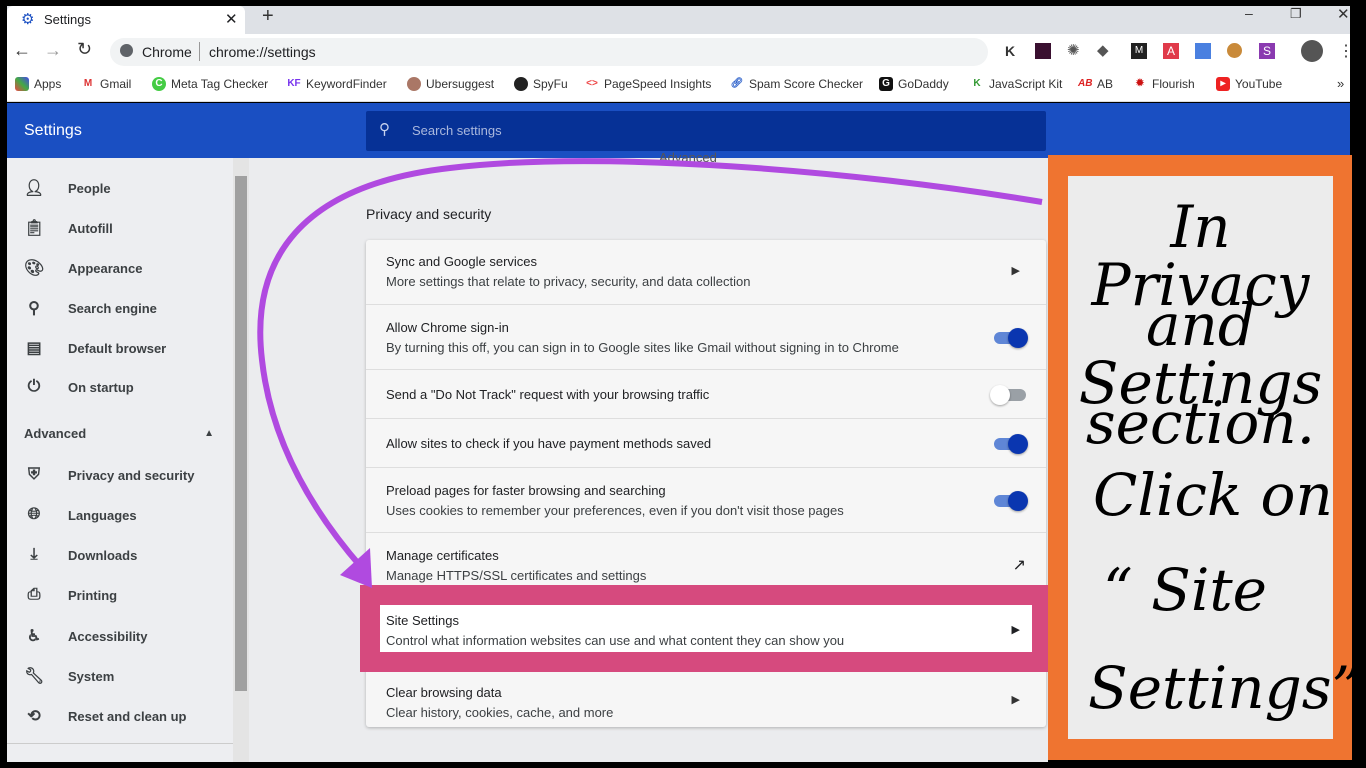  What do you see at coordinates (1200, 423) in the screenshot?
I see `note-line: section.` at bounding box center [1200, 423].